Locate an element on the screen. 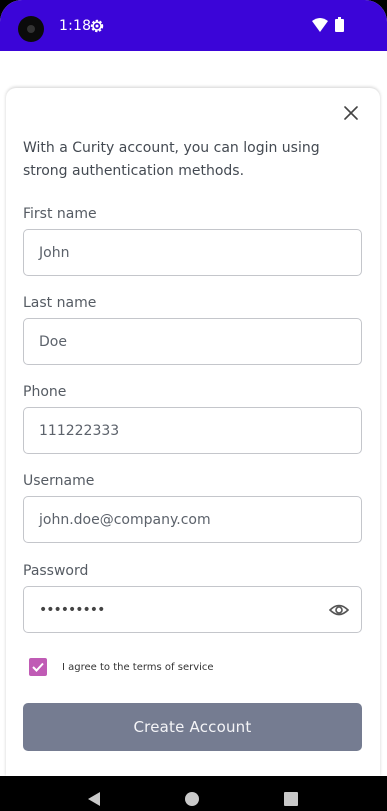  check-icon is located at coordinates (38, 667).